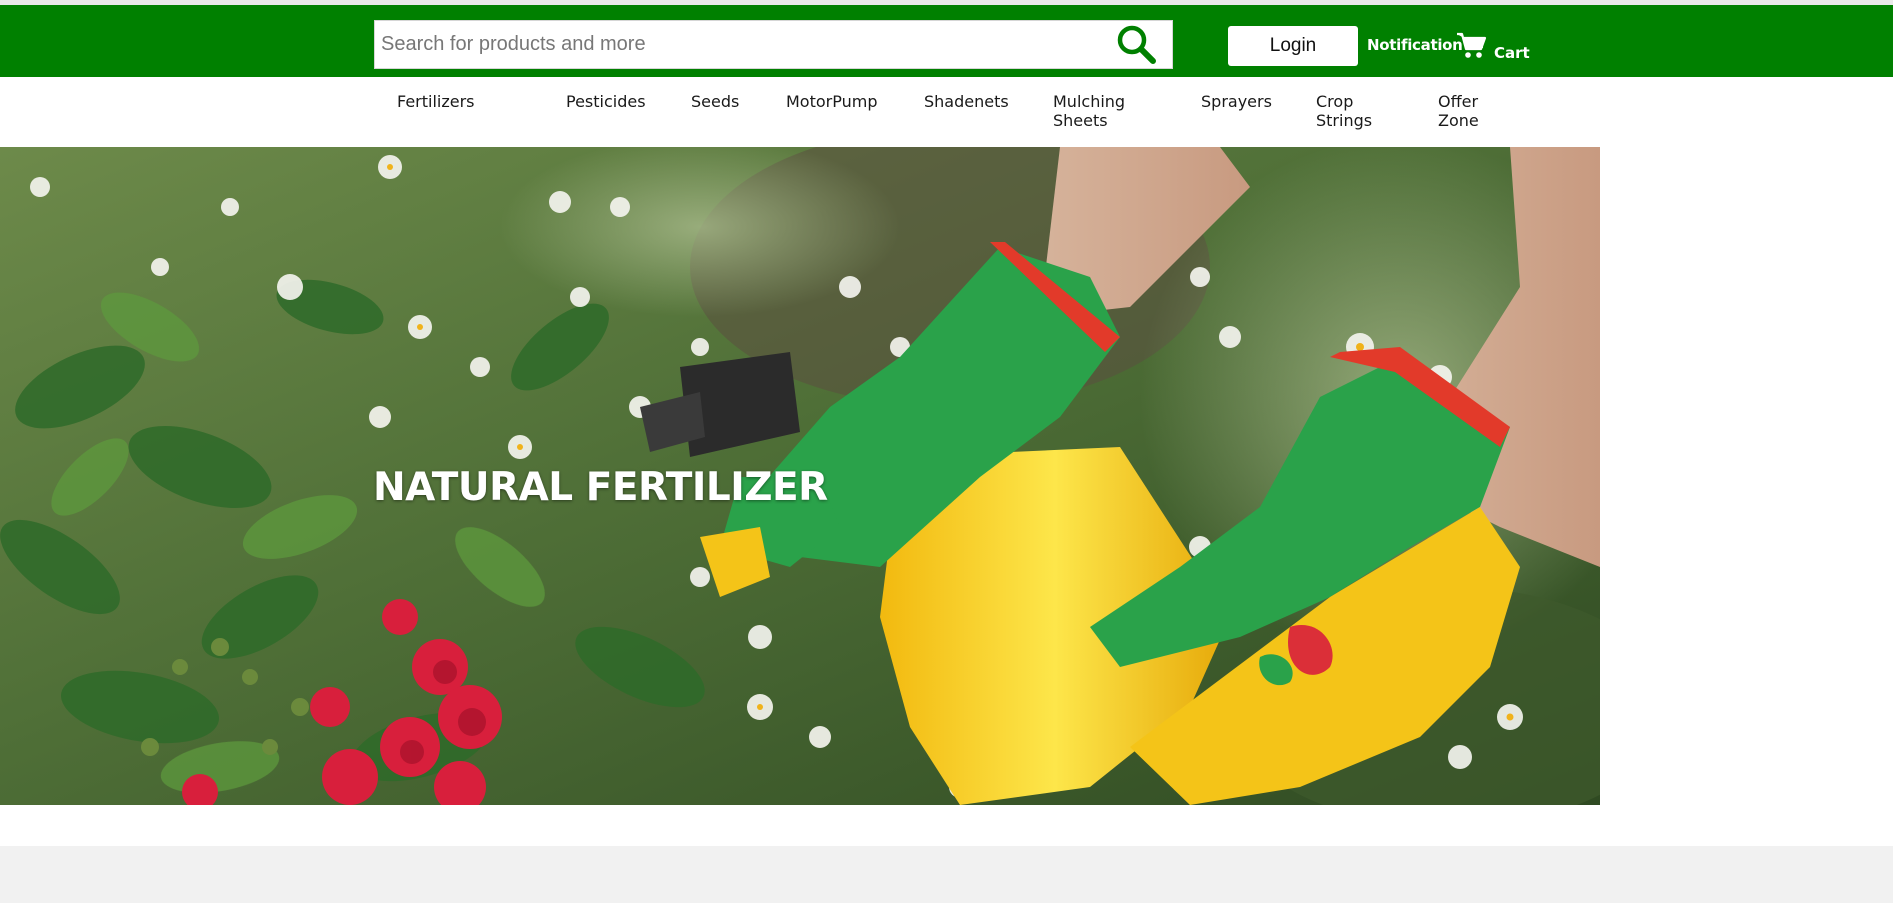 This screenshot has height=903, width=1893. What do you see at coordinates (1098, 111) in the screenshot?
I see `nav-item-mulching-sheets: Mulching Sheets` at bounding box center [1098, 111].